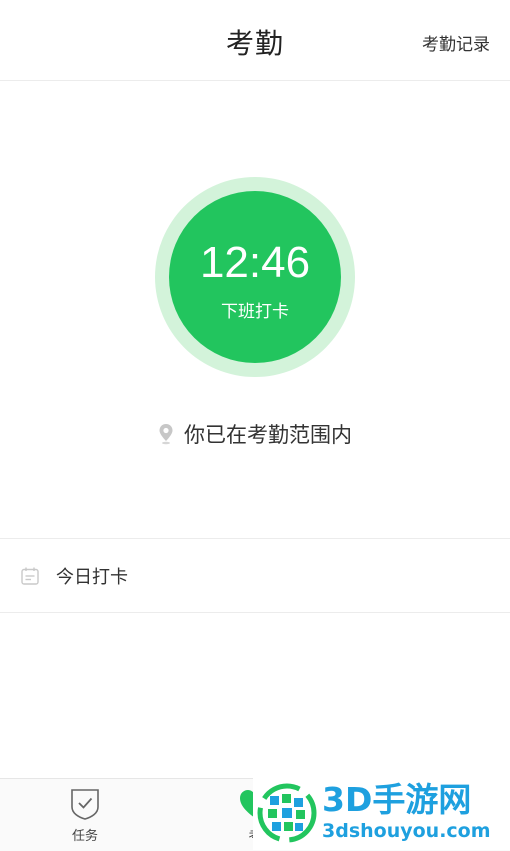  Describe the element at coordinates (84, 836) in the screenshot. I see `tab-task-label: 任务` at that location.